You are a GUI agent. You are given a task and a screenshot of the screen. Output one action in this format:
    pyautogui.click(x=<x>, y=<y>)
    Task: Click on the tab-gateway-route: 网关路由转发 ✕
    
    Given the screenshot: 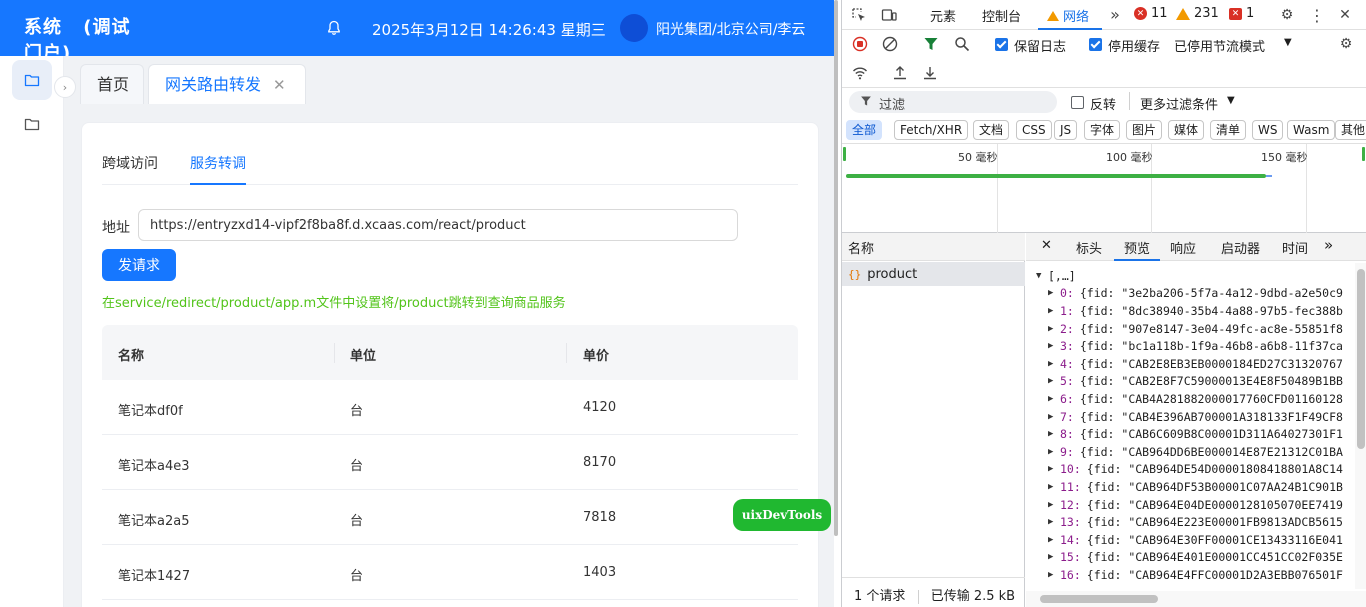 What is the action you would take?
    pyautogui.click(x=227, y=84)
    